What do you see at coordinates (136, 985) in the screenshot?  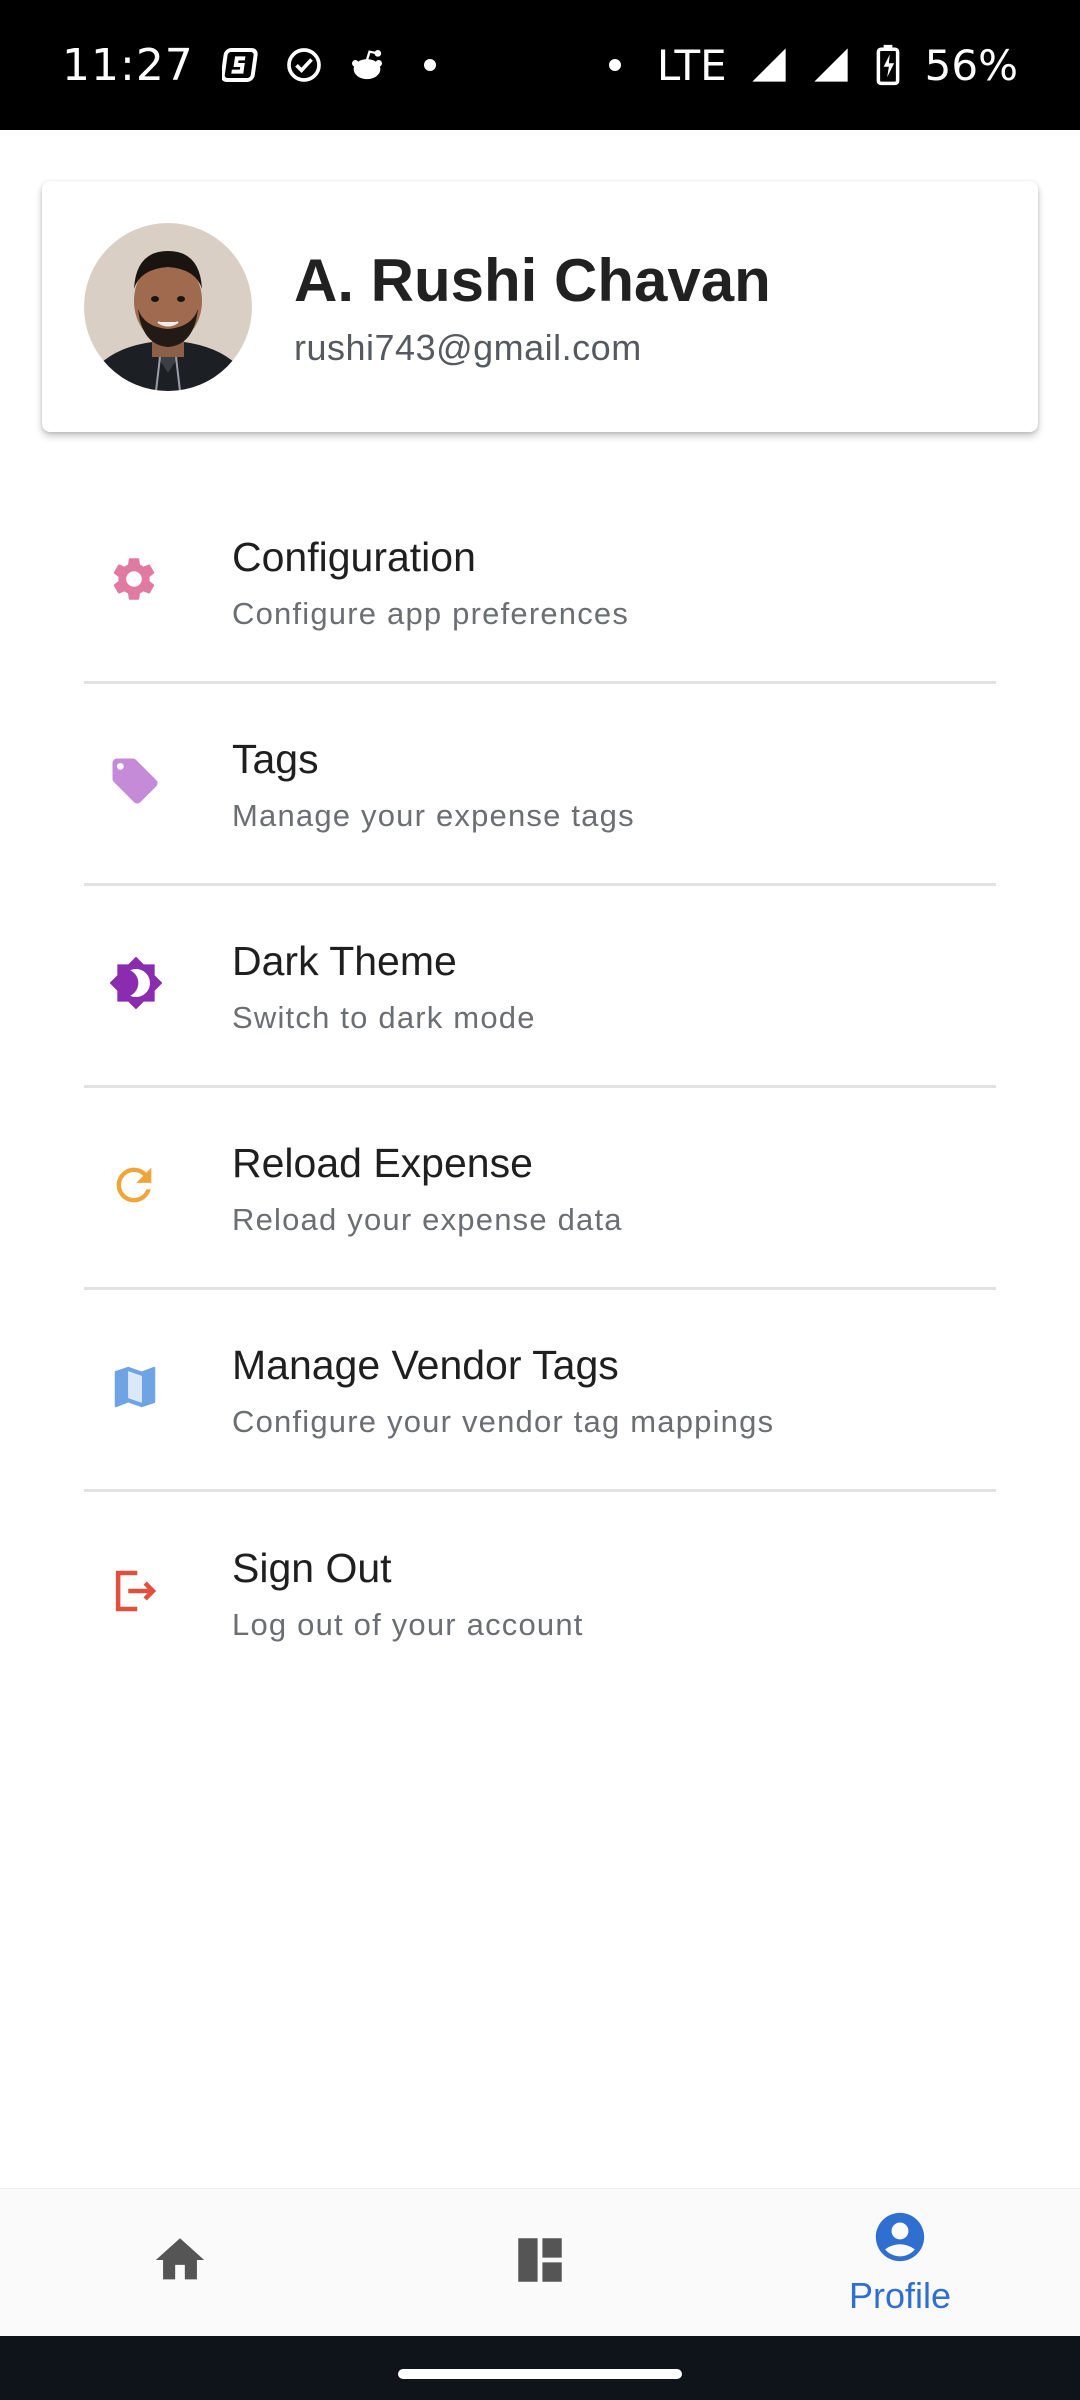 I see `brightness-icon` at bounding box center [136, 985].